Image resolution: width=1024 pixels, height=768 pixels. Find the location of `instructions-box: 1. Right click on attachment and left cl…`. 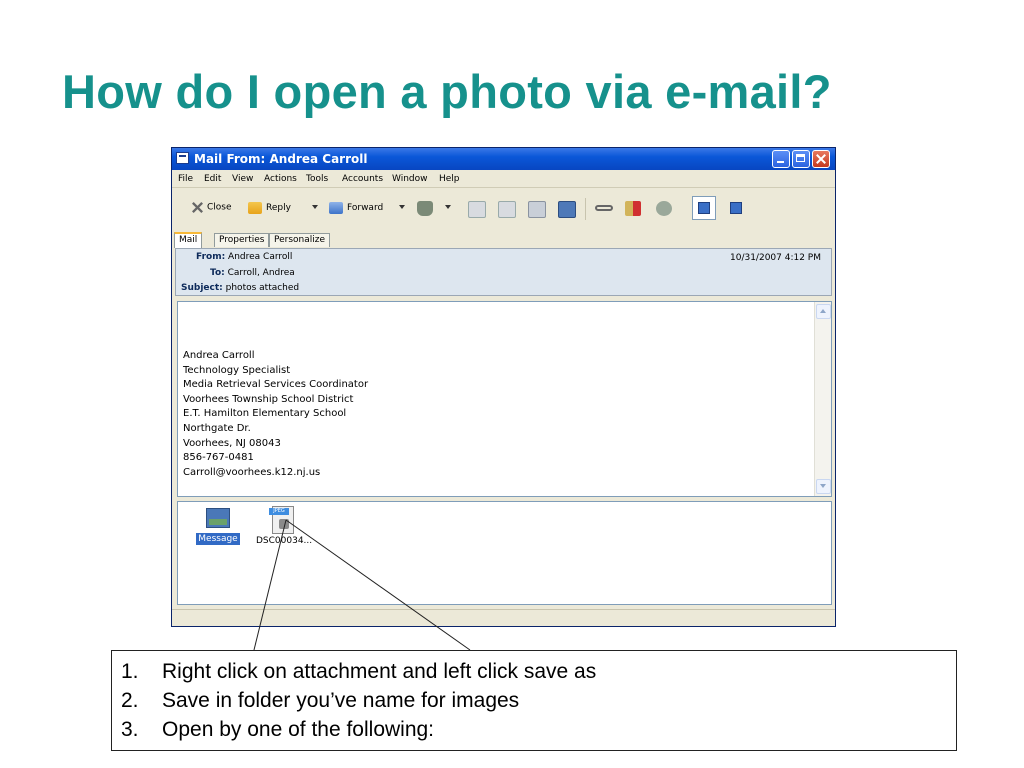

instructions-box: 1. Right click on attachment and left cl… is located at coordinates (534, 700).